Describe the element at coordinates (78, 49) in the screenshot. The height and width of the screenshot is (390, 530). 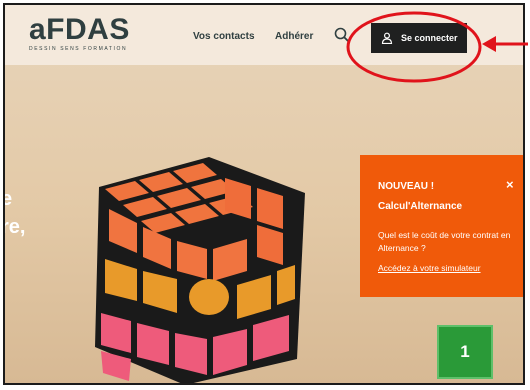
I see `logo-tagline: DESSIN SENS FORMATION` at that location.